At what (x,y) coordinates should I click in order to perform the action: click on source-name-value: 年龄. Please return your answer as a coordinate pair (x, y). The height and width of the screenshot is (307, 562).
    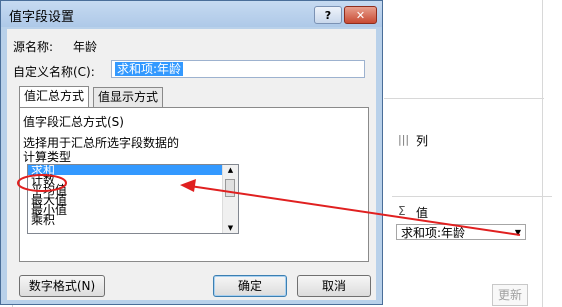
    Looking at the image, I should click on (85, 47).